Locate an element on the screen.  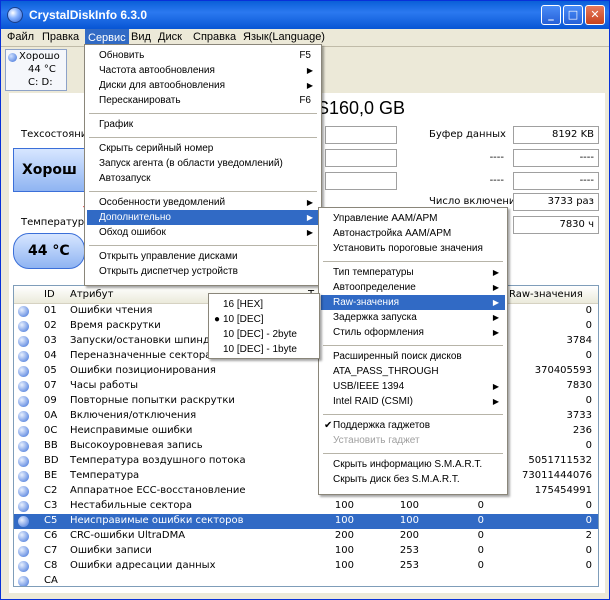
drive-temp: 44 °C is located at coordinates (42, 69).